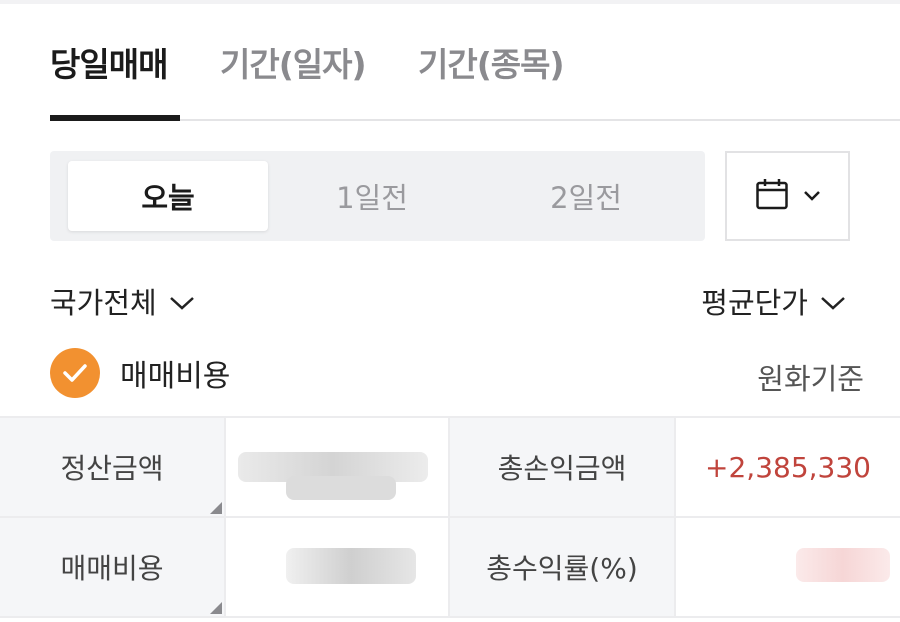 Image resolution: width=900 pixels, height=622 pixels. I want to click on total-pnl-label: 총손익금액, so click(562, 467).